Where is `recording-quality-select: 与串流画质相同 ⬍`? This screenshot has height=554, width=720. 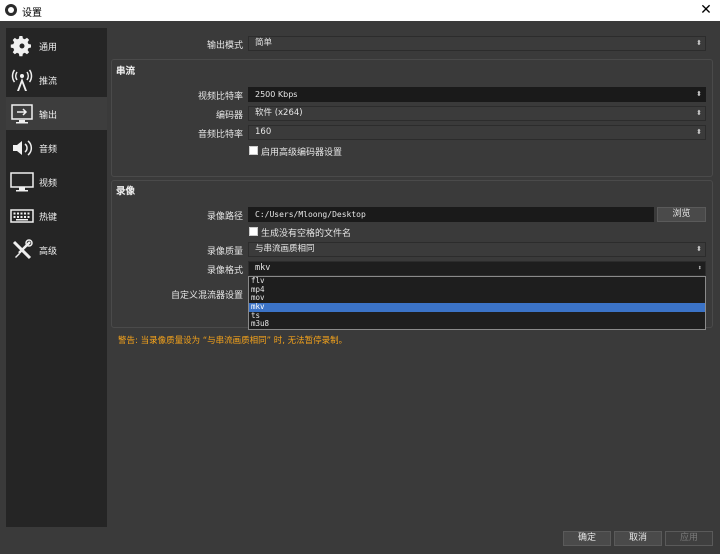 recording-quality-select: 与串流画质相同 ⬍ is located at coordinates (477, 249).